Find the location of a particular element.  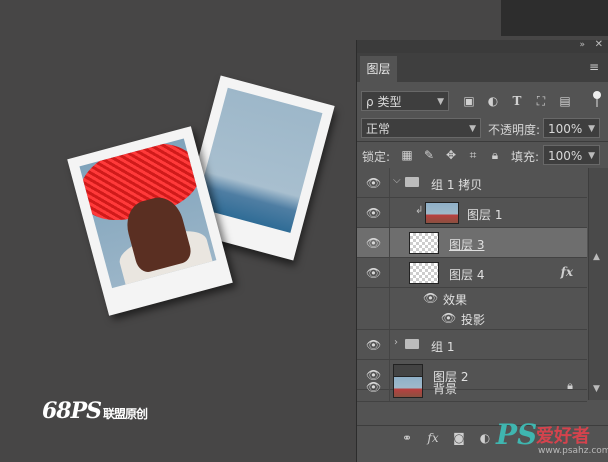

layer-row-layer1: 👁︎ ↲ 图层 1 is located at coordinates (472, 213).